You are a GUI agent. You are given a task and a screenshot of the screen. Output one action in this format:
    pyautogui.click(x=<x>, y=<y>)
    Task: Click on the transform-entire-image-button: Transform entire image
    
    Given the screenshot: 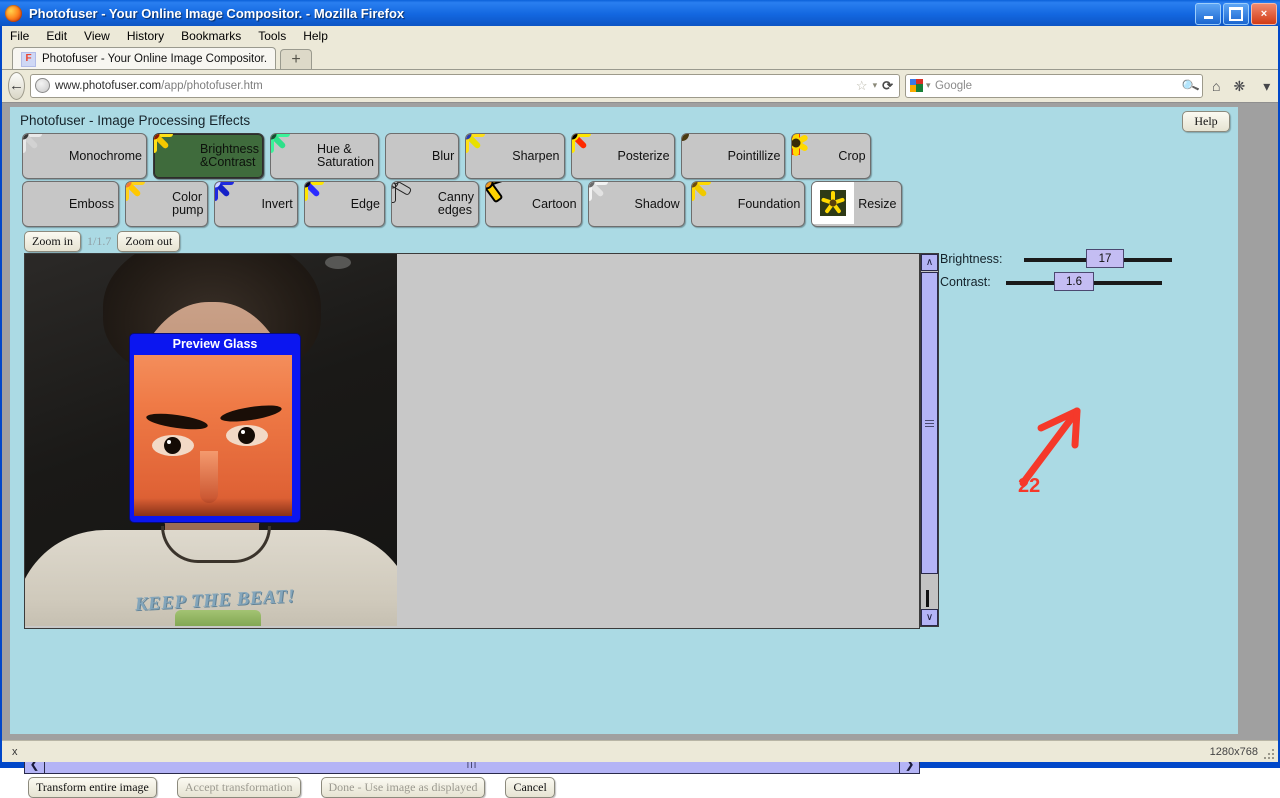 What is the action you would take?
    pyautogui.click(x=92, y=787)
    